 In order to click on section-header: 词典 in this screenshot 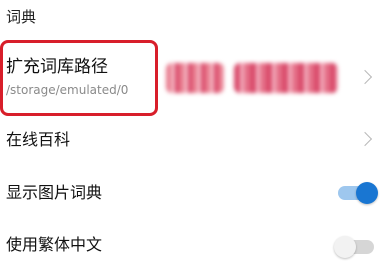, I will do `click(21, 17)`.